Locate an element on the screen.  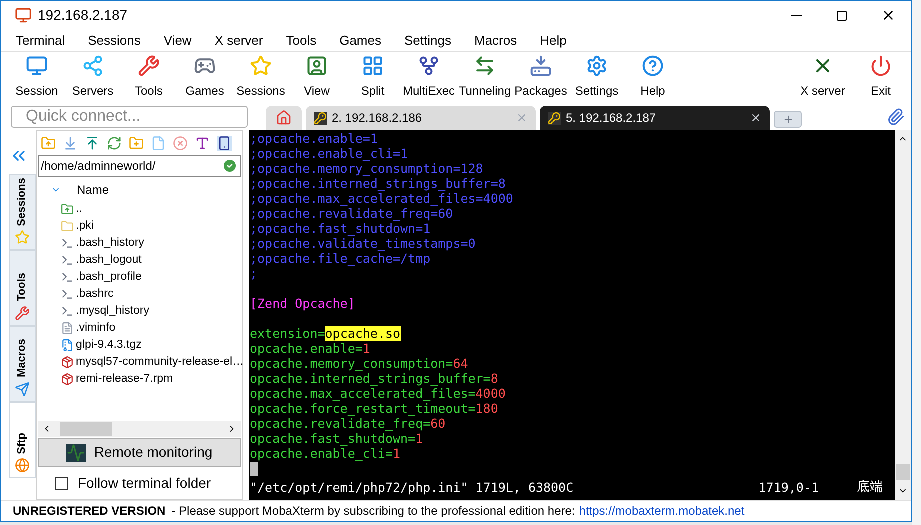
terminal-line: ;opcache.max_accelerated_files=4000 is located at coordinates (382, 198).